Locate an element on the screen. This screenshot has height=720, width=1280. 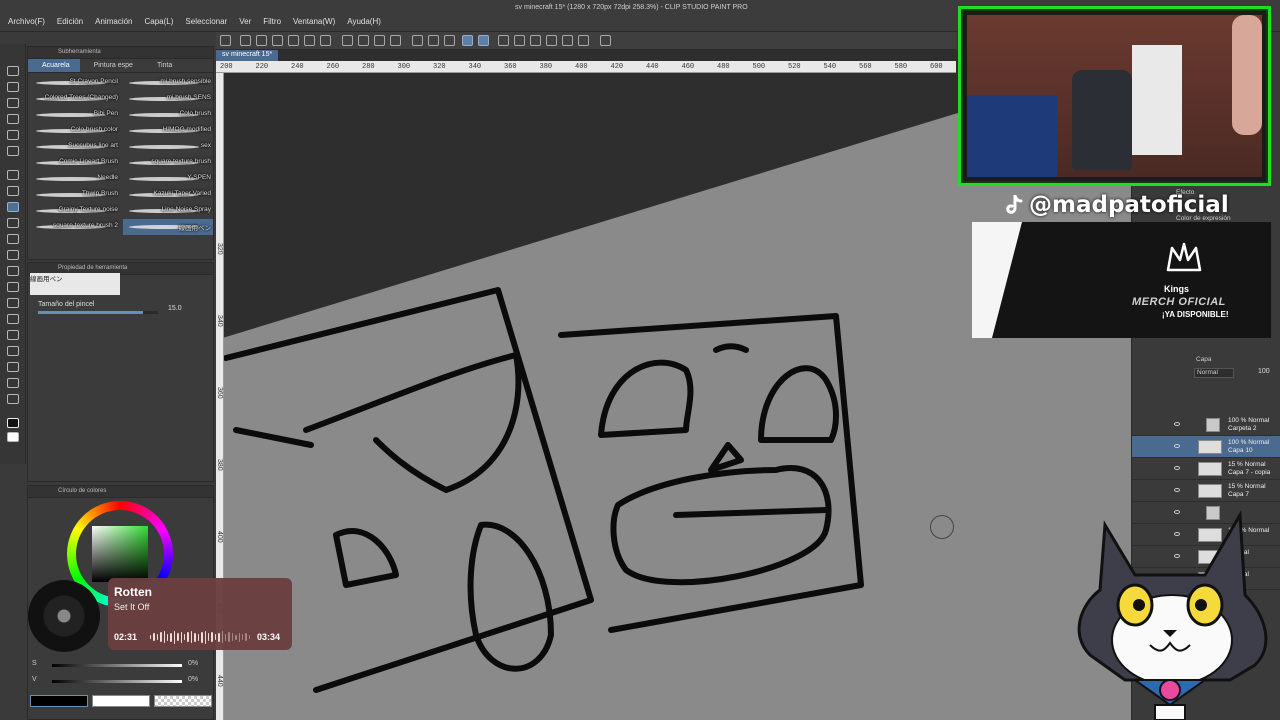
brush-item: Colored Trees (Changed) is located at coordinates (75, 99).